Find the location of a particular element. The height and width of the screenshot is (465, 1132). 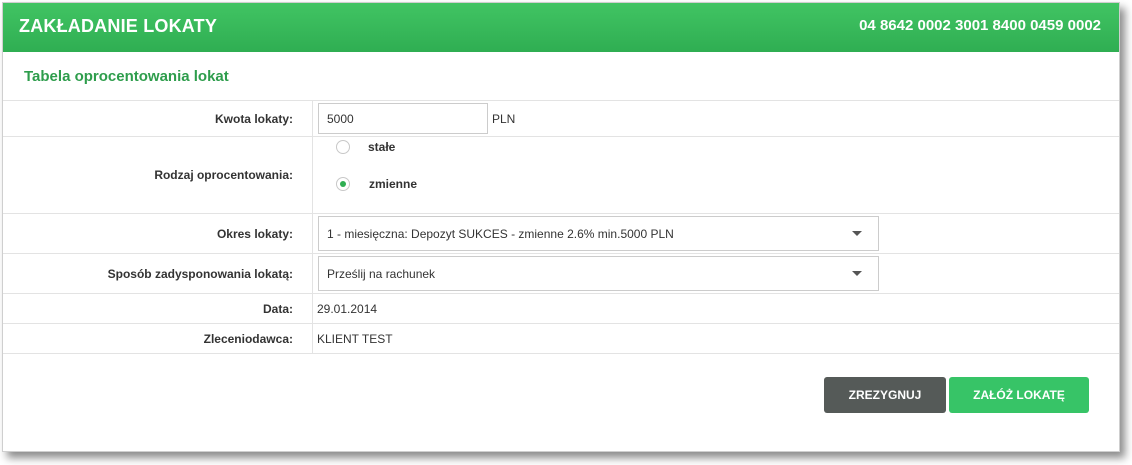

radio-label-fixed: stałe is located at coordinates (382, 147).